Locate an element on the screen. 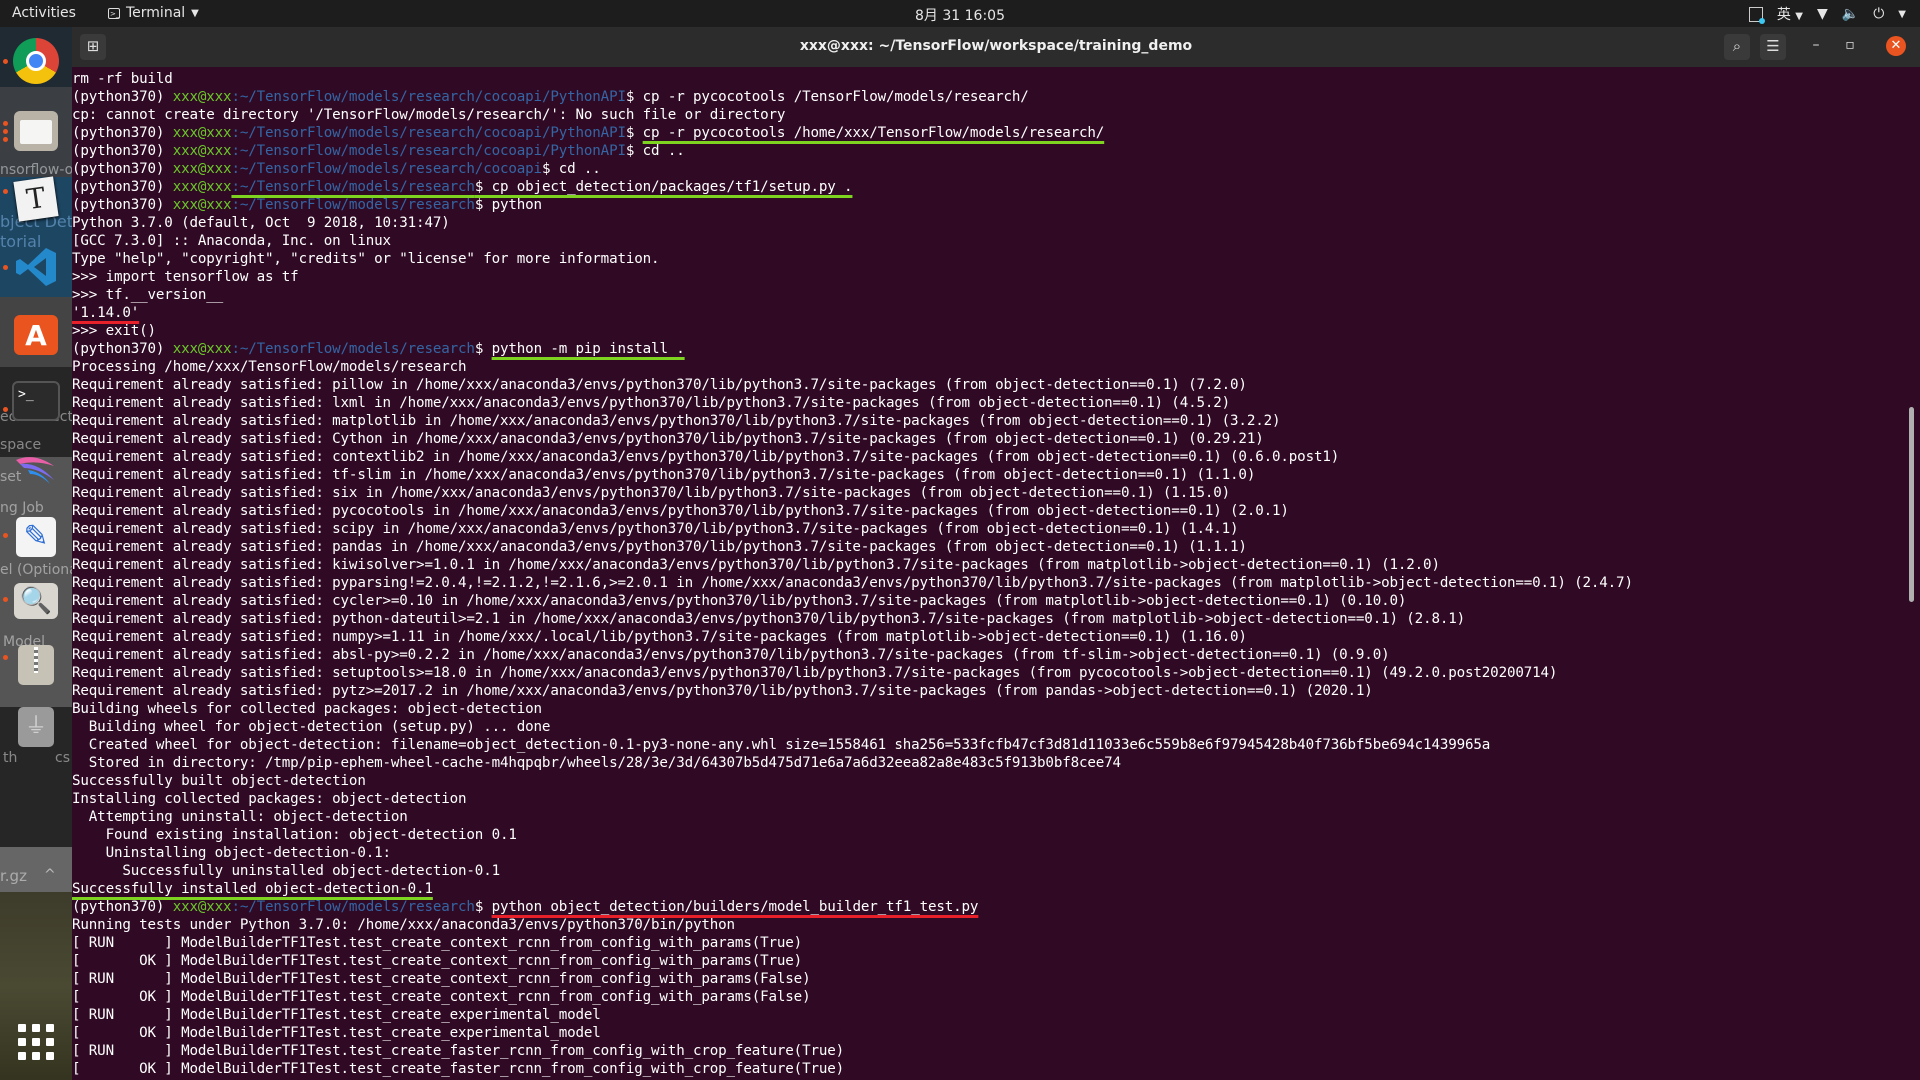 Image resolution: width=1920 pixels, height=1080 pixels. software-store-icon: A is located at coordinates (36, 335).